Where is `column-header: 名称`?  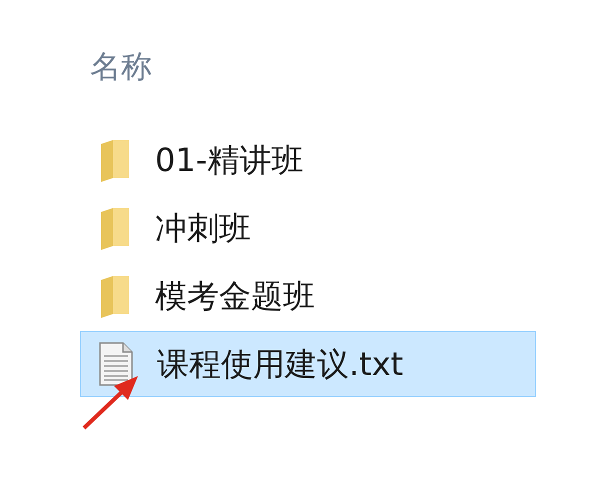
column-header: 名称 is located at coordinates (121, 67).